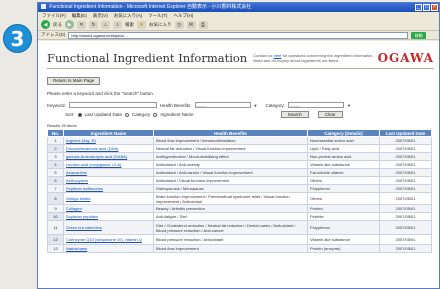 The height and width of the screenshot is (289, 440). What do you see at coordinates (230, 164) in the screenshot?
I see `health-benefits-cell: Antioxidant / Anti-obesity` at bounding box center [230, 164].